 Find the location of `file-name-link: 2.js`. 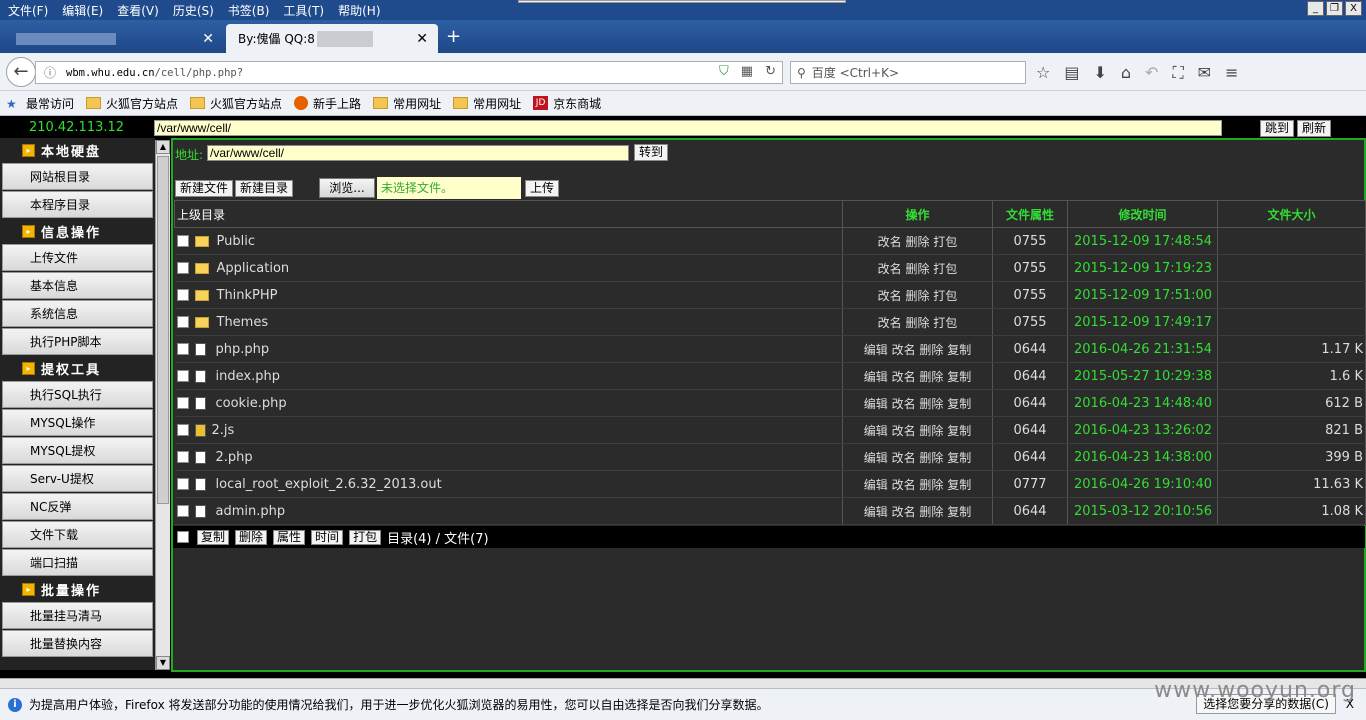

file-name-link: 2.js is located at coordinates (223, 430).